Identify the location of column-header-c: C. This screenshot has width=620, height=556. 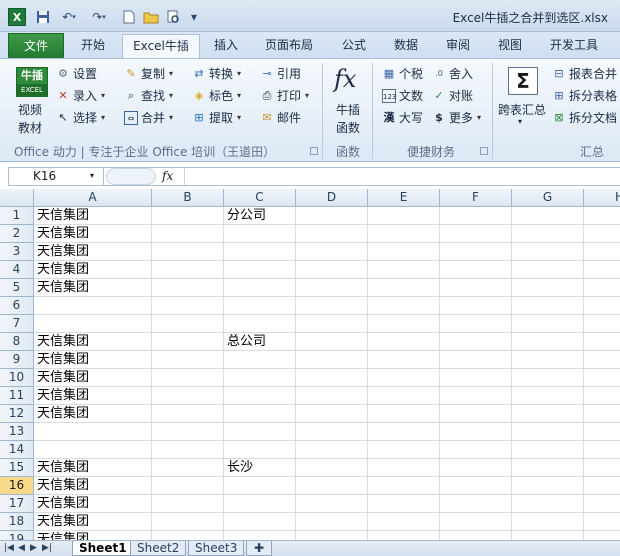
(260, 198).